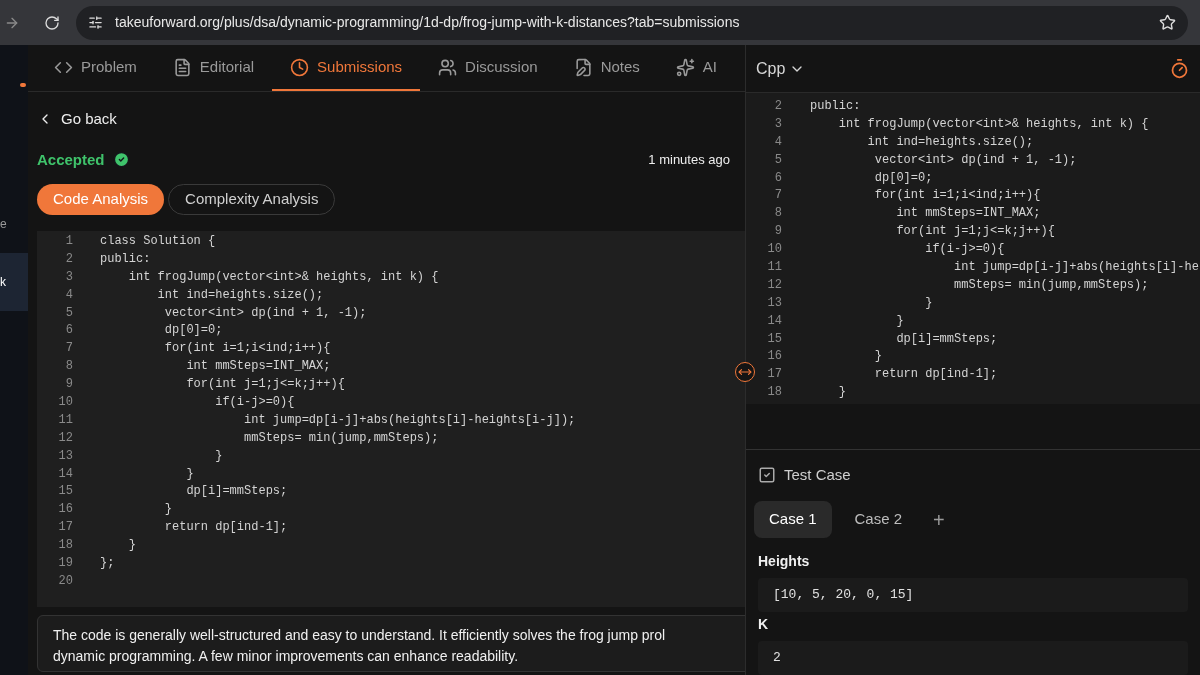  I want to click on bookmark-star-icon, so click(1167, 22).